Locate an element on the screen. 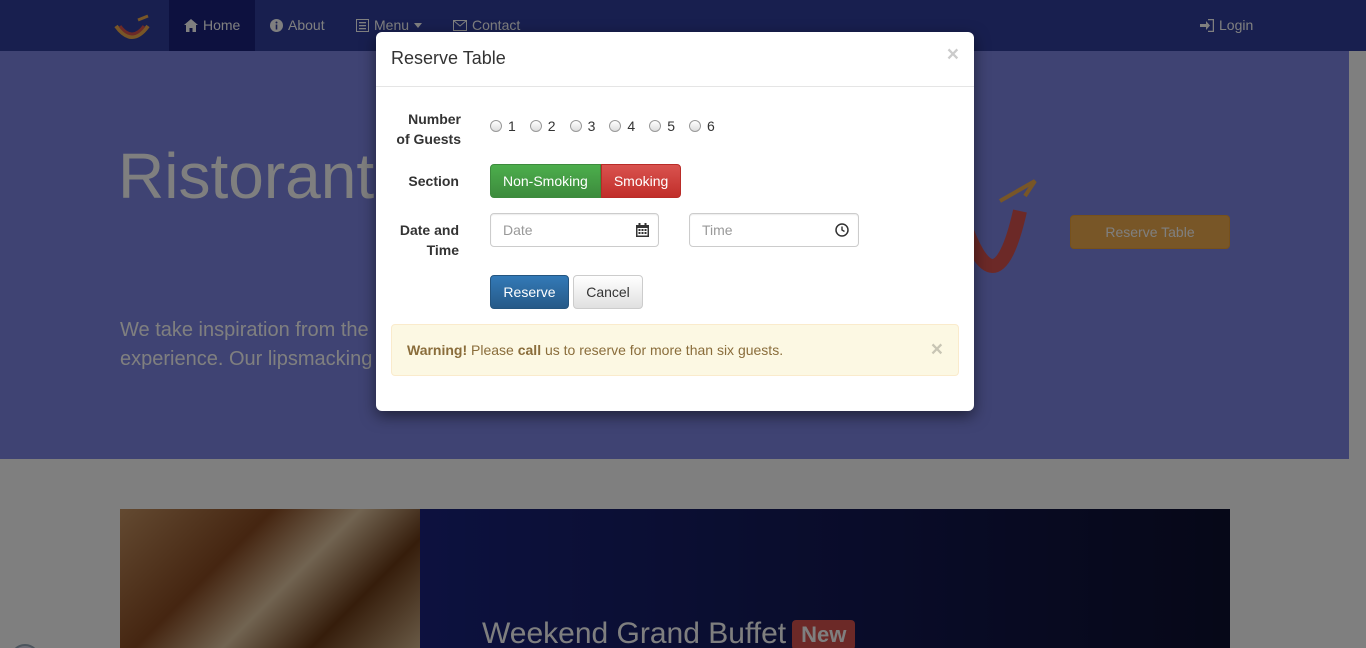 The width and height of the screenshot is (1366, 648). date-input: Date is located at coordinates (574, 230).